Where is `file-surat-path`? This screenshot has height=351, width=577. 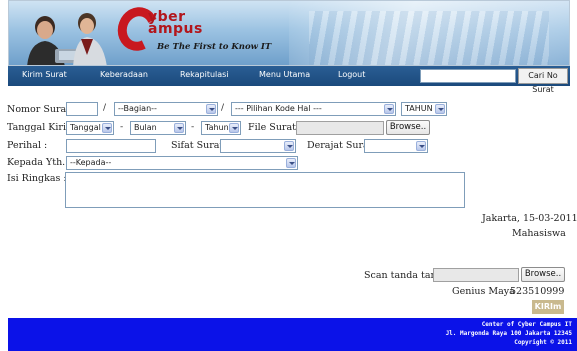 file-surat-path is located at coordinates (340, 128).